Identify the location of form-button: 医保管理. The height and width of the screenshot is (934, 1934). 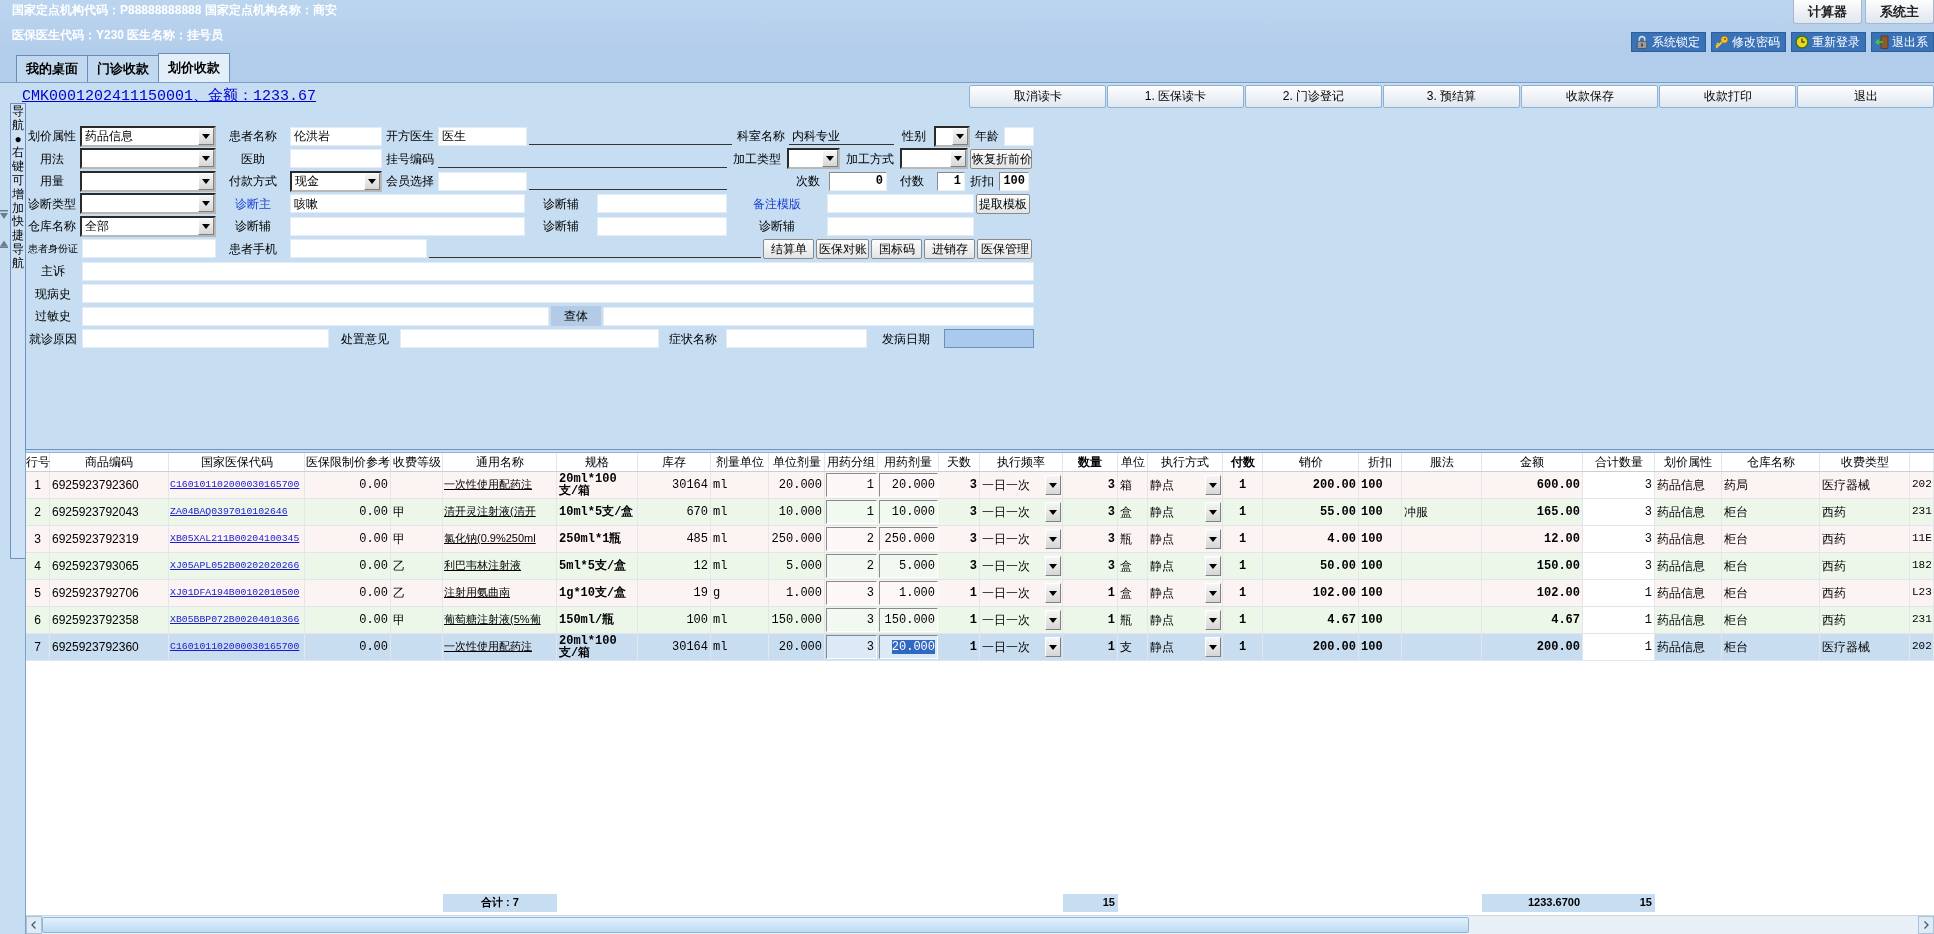
(1004, 248).